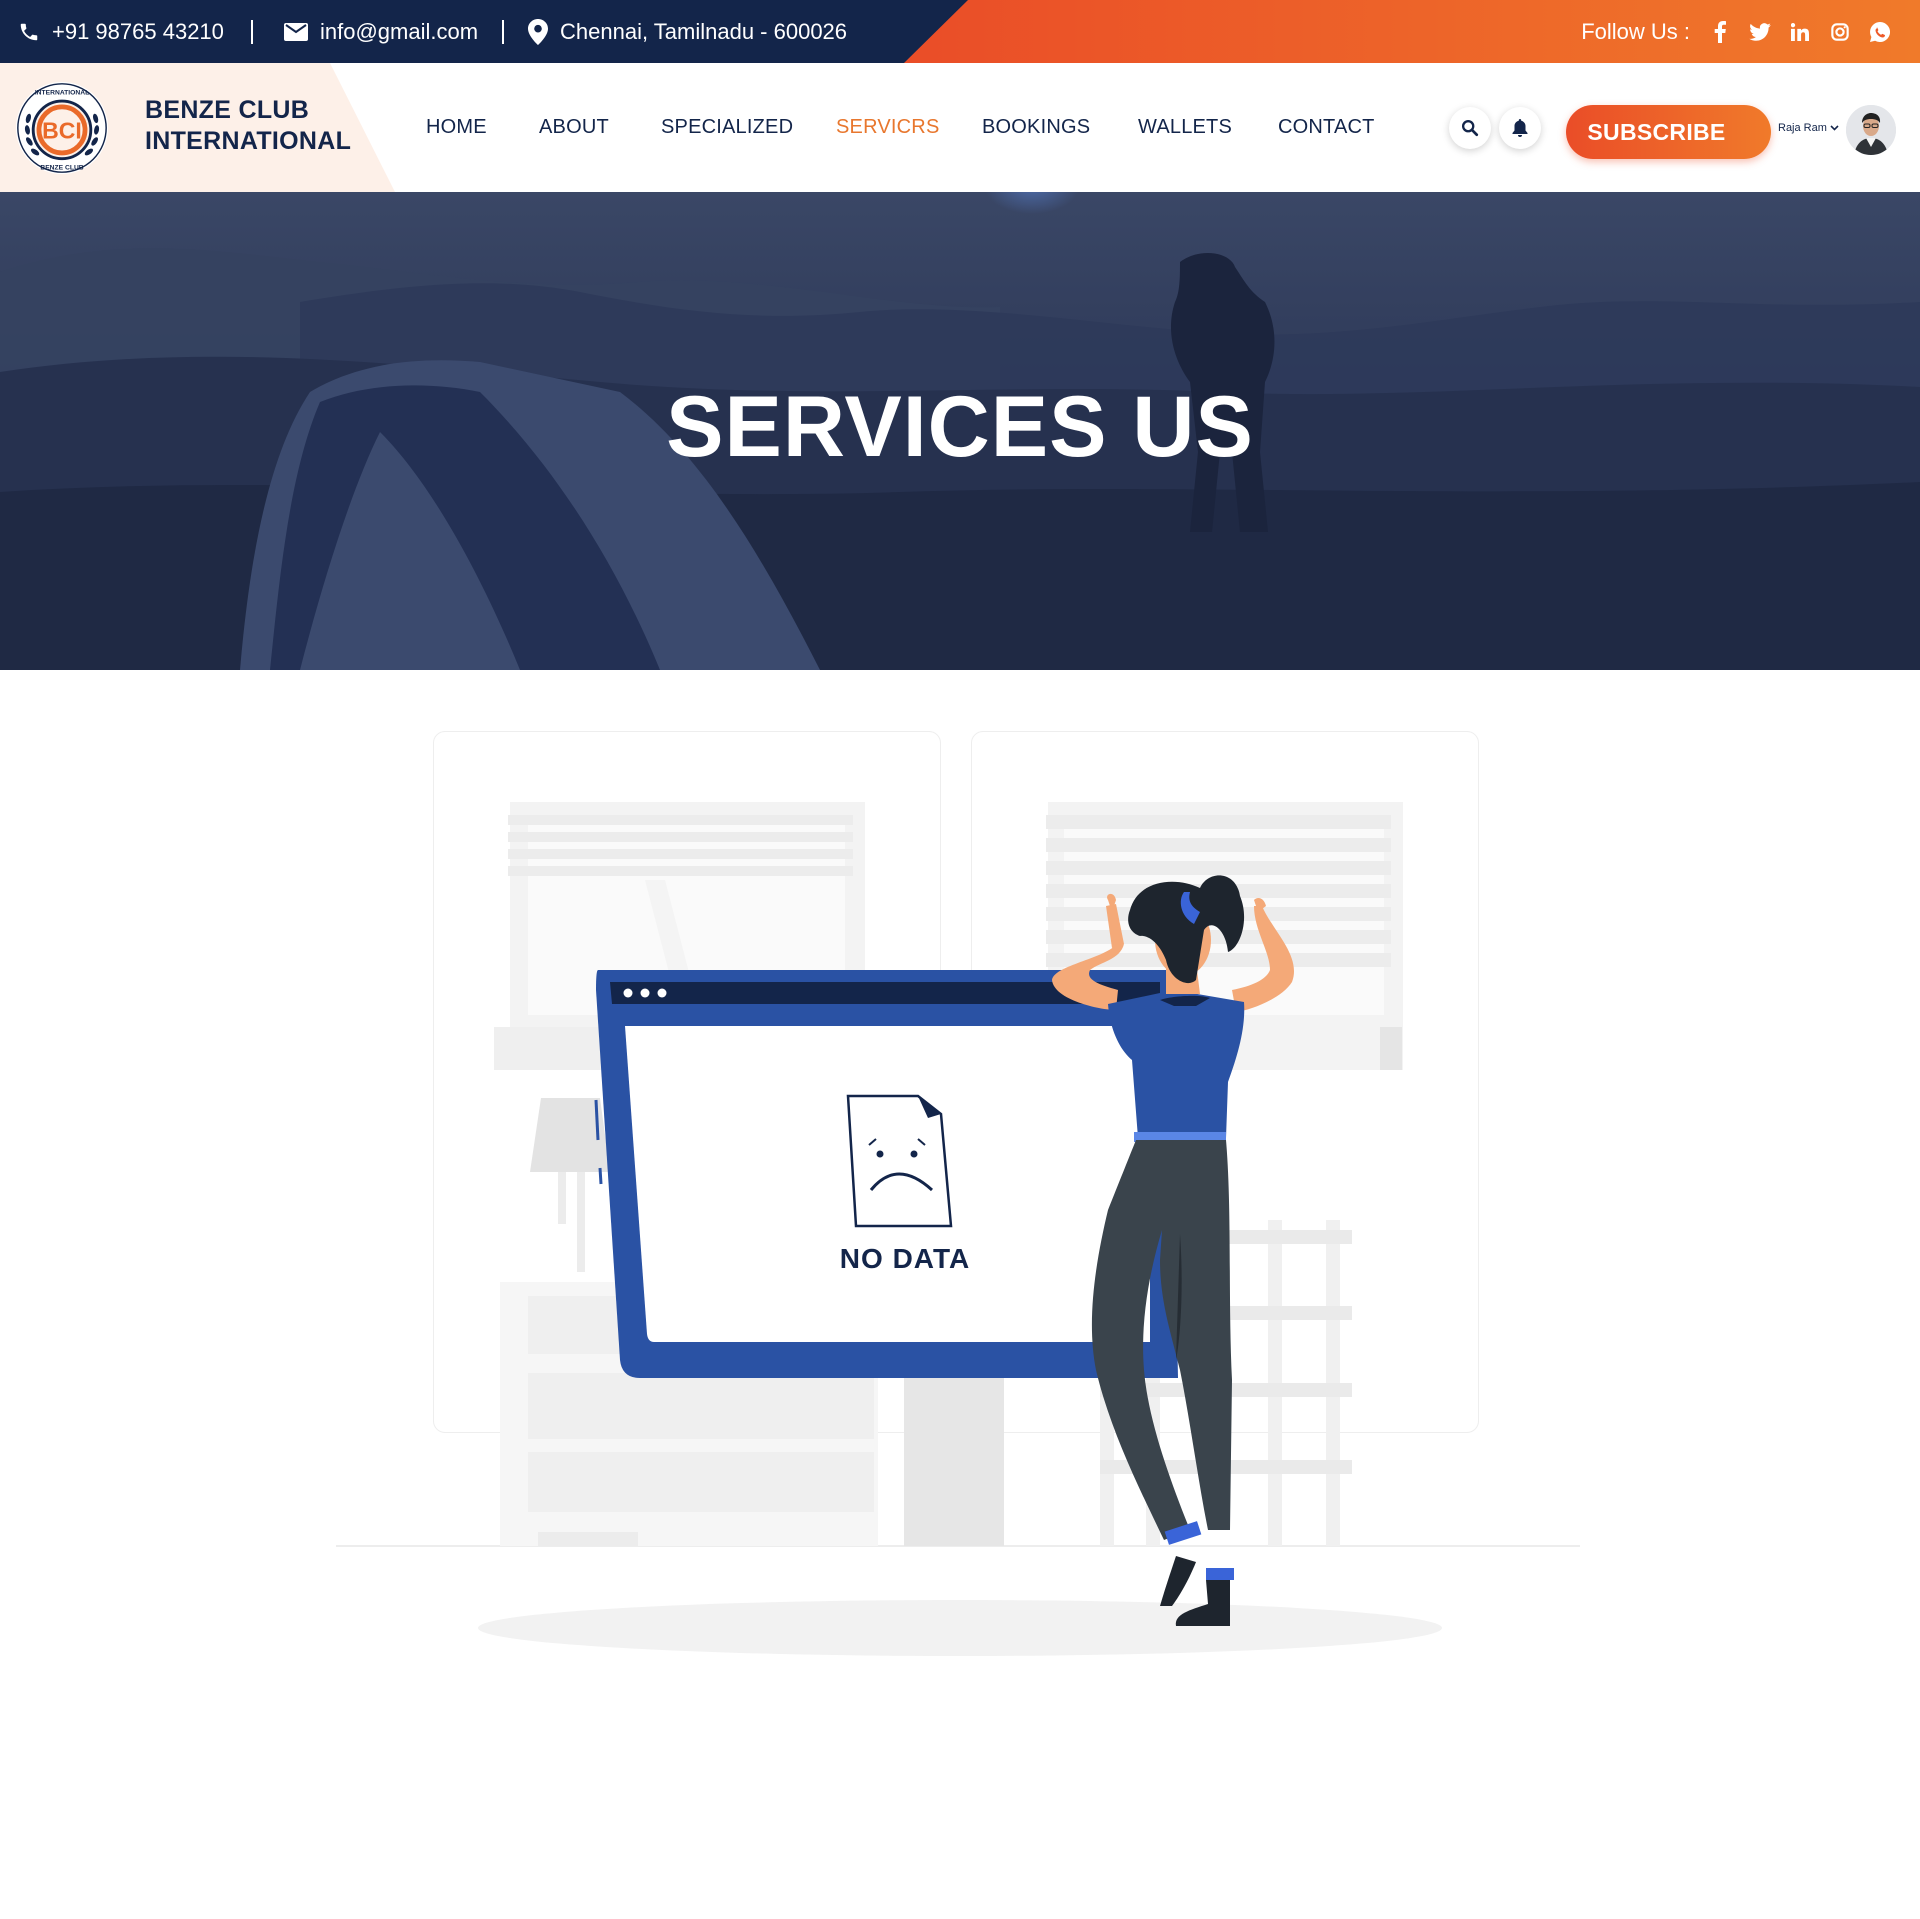 This screenshot has width=1920, height=1919. I want to click on location-text: Chennai, Tamilnadu - 600026, so click(704, 31).